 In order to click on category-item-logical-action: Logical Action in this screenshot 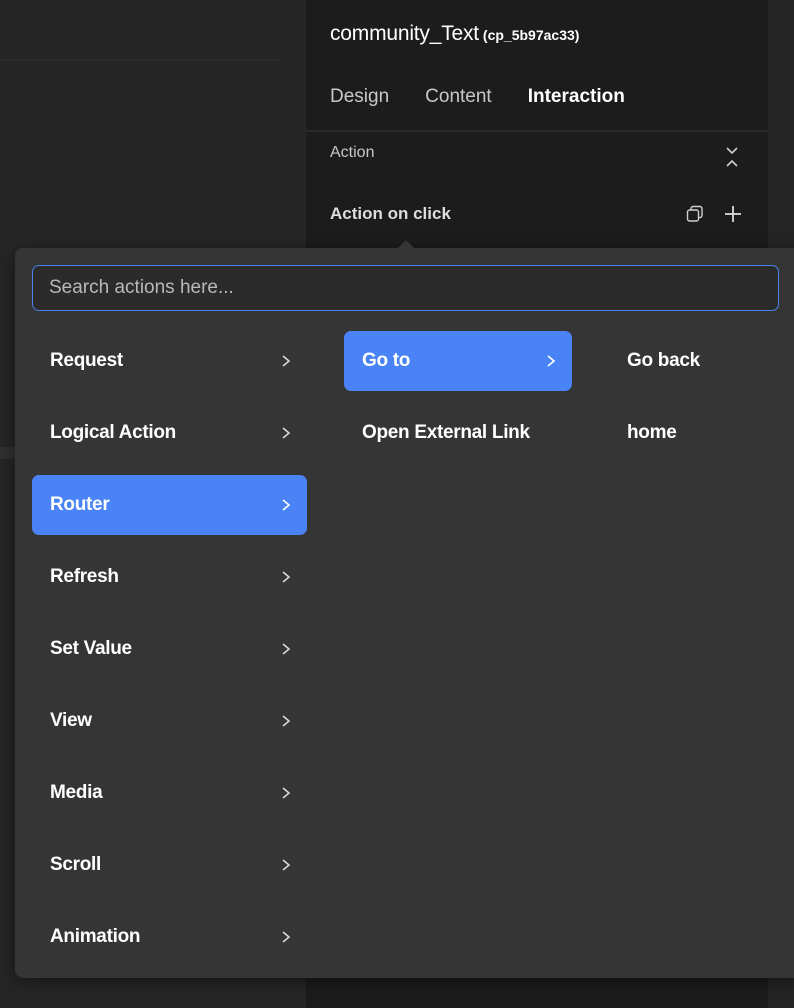, I will do `click(169, 433)`.